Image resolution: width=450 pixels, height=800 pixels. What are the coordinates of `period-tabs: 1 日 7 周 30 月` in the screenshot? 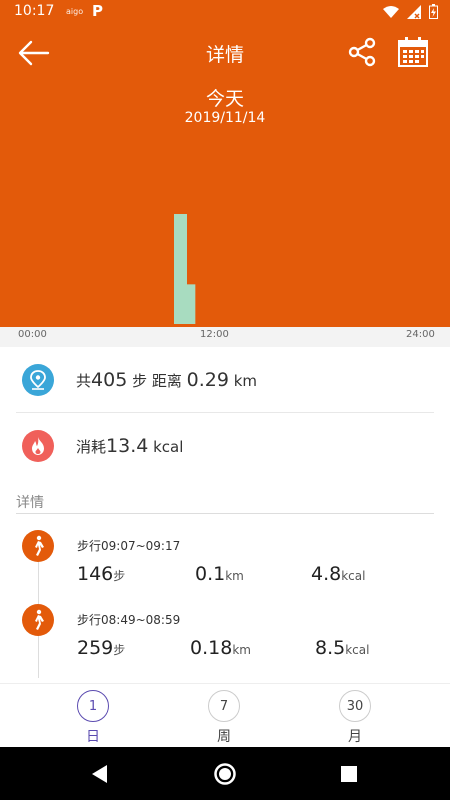 It's located at (225, 715).